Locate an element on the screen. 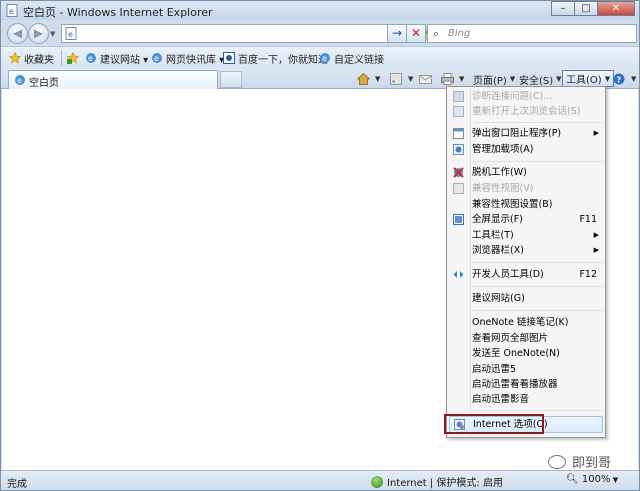 The height and width of the screenshot is (491, 640). menu-item-compat-view: 兼容性视图(V) is located at coordinates (526, 188).